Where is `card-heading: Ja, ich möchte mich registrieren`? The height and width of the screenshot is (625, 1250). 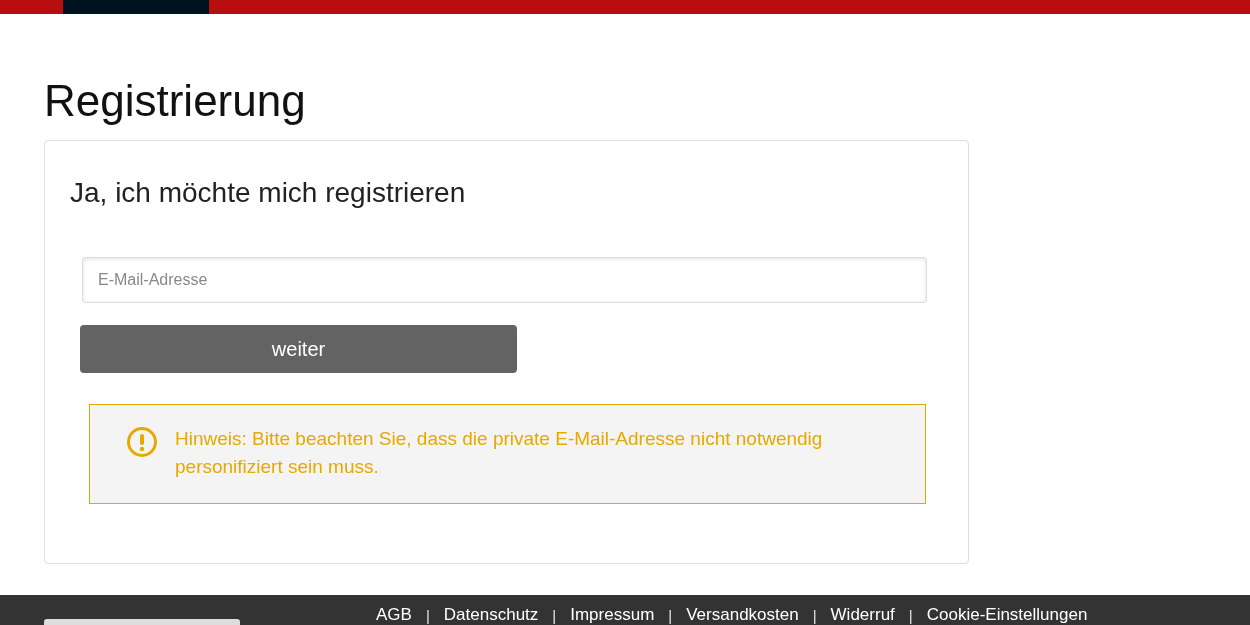
card-heading: Ja, ich möchte mich registrieren is located at coordinates (268, 193).